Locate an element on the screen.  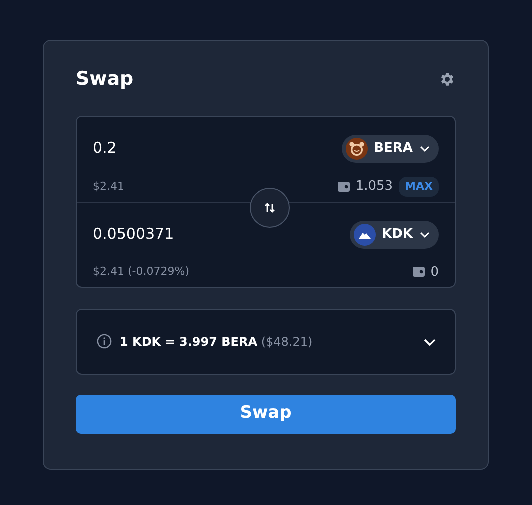
amount-input: 0.2 is located at coordinates (193, 148).